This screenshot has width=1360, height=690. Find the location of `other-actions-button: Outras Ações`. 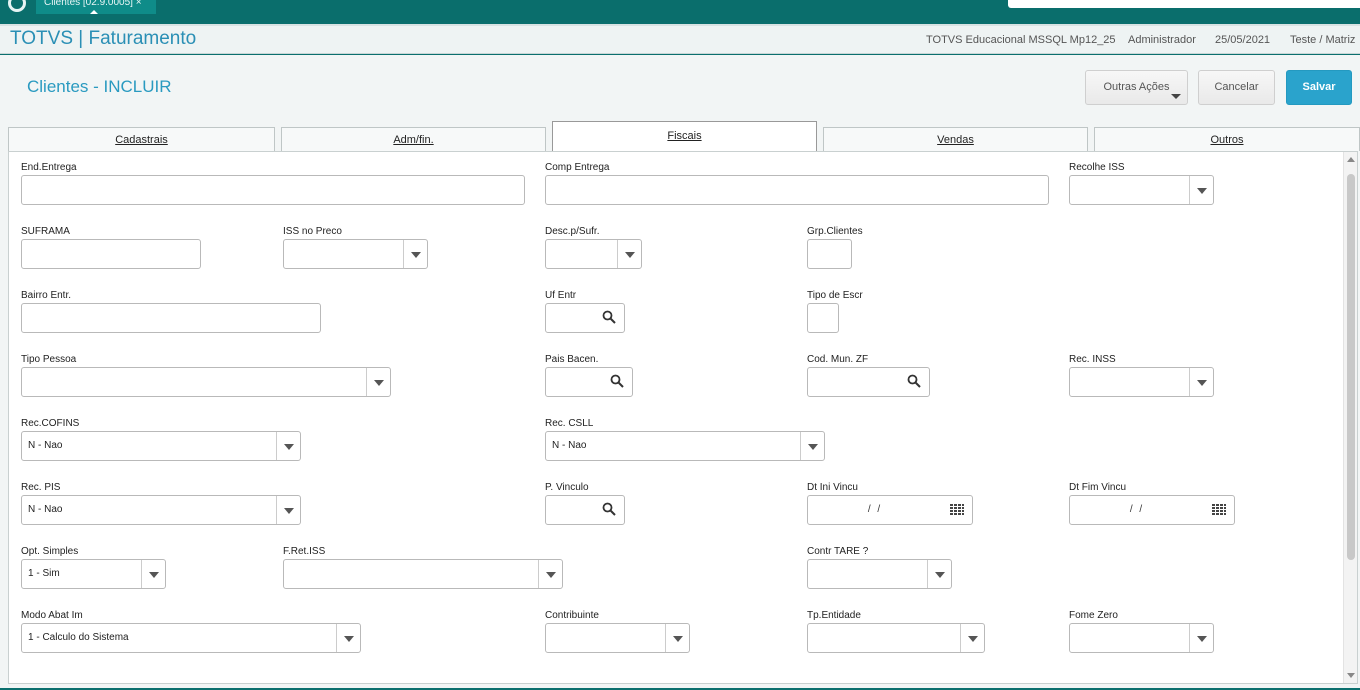

other-actions-button: Outras Ações is located at coordinates (1136, 87).